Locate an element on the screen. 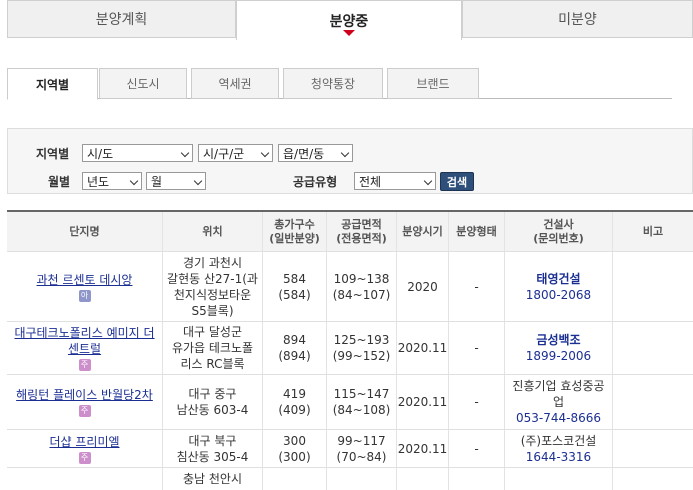 The width and height of the screenshot is (693, 490). table-row: 충남 천안시 is located at coordinates (350, 479).